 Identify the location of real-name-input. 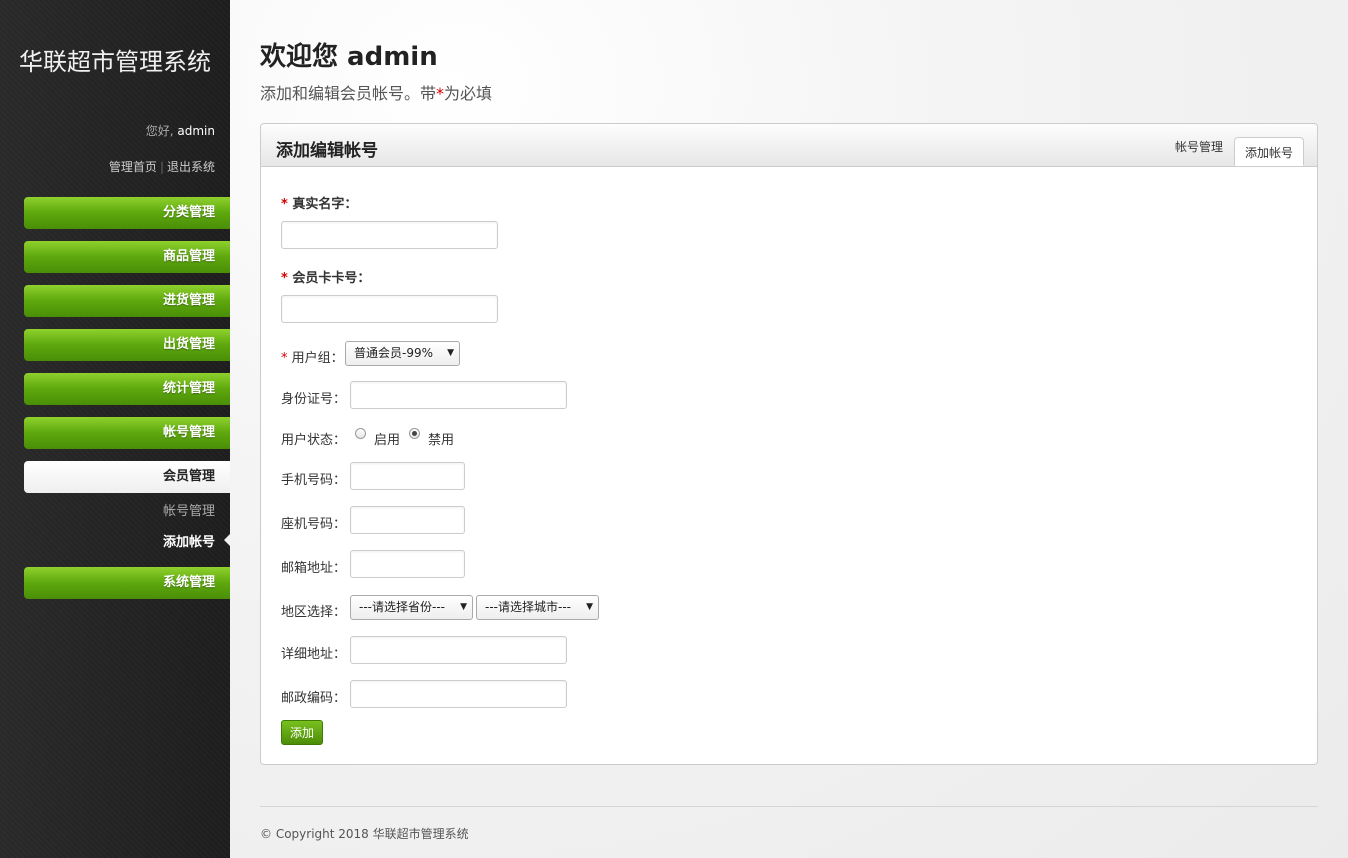
(389, 235).